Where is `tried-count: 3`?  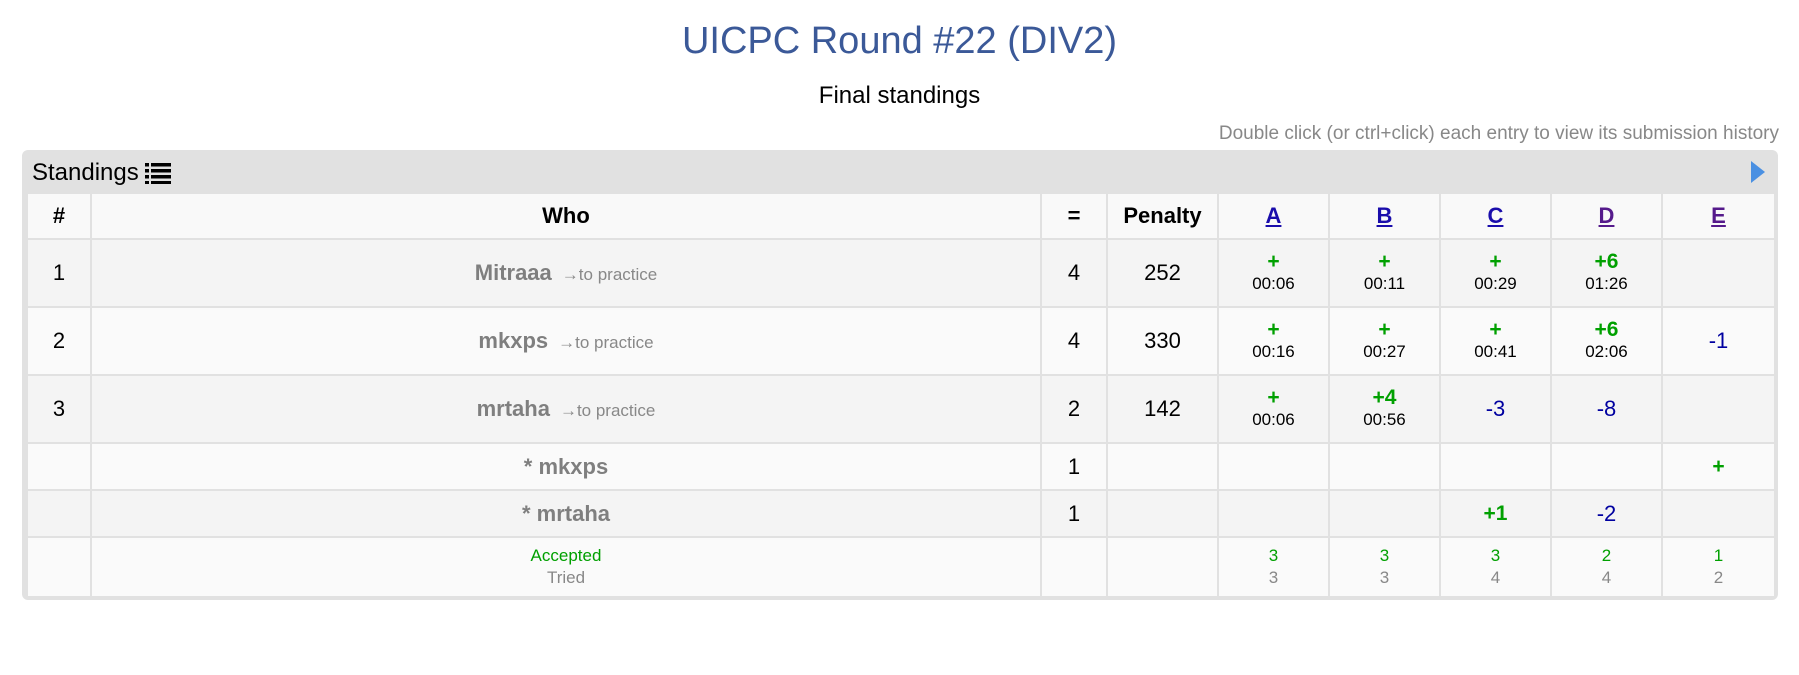 tried-count: 3 is located at coordinates (1273, 577).